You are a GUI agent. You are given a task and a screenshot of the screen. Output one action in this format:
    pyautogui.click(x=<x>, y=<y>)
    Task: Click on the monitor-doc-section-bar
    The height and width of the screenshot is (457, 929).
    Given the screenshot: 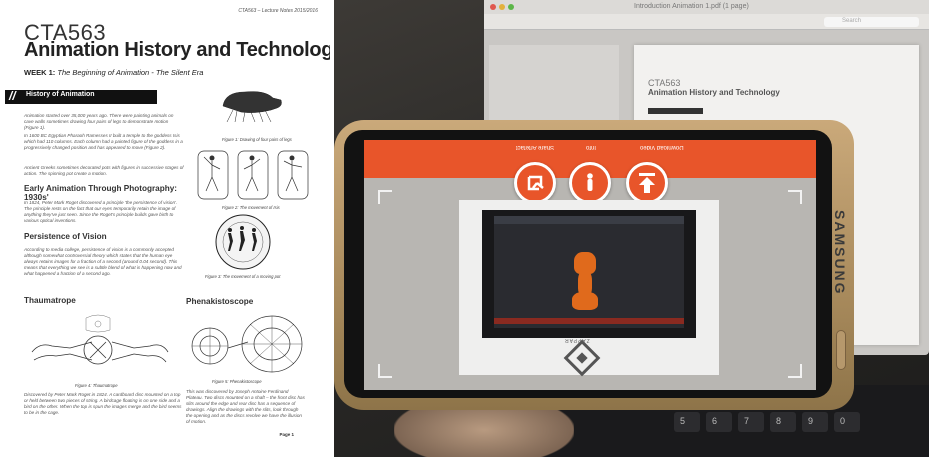 What is the action you would take?
    pyautogui.click(x=675, y=111)
    